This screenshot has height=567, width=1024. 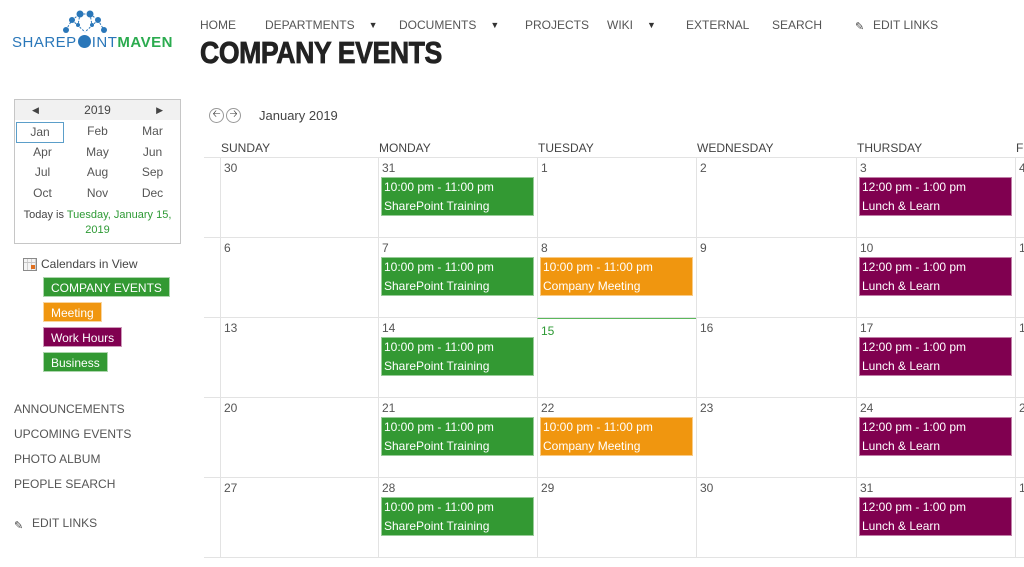 I want to click on day-number: 6, so click(x=299, y=247).